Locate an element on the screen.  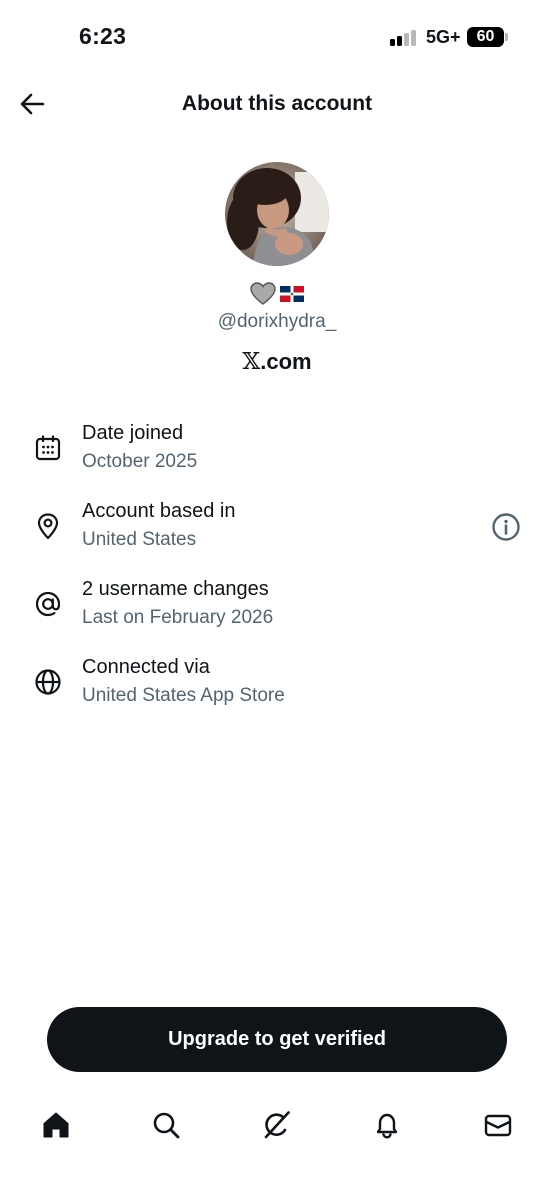
info-title: Date joined is located at coordinates (133, 433).